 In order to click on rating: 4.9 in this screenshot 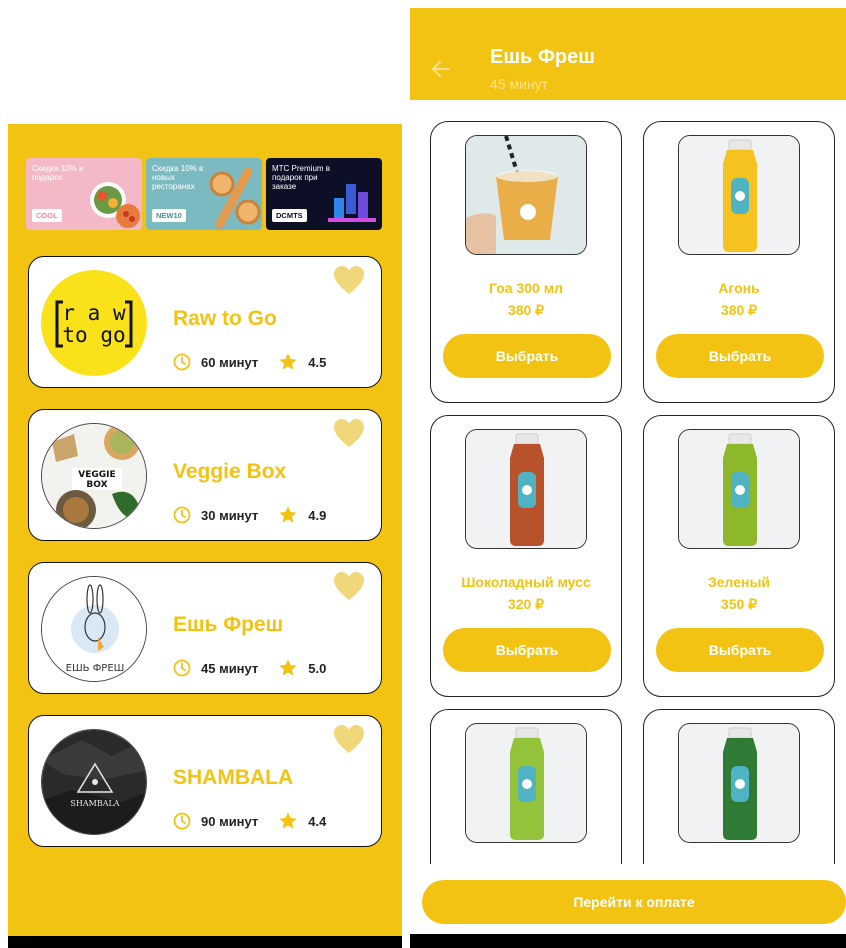, I will do `click(317, 515)`.